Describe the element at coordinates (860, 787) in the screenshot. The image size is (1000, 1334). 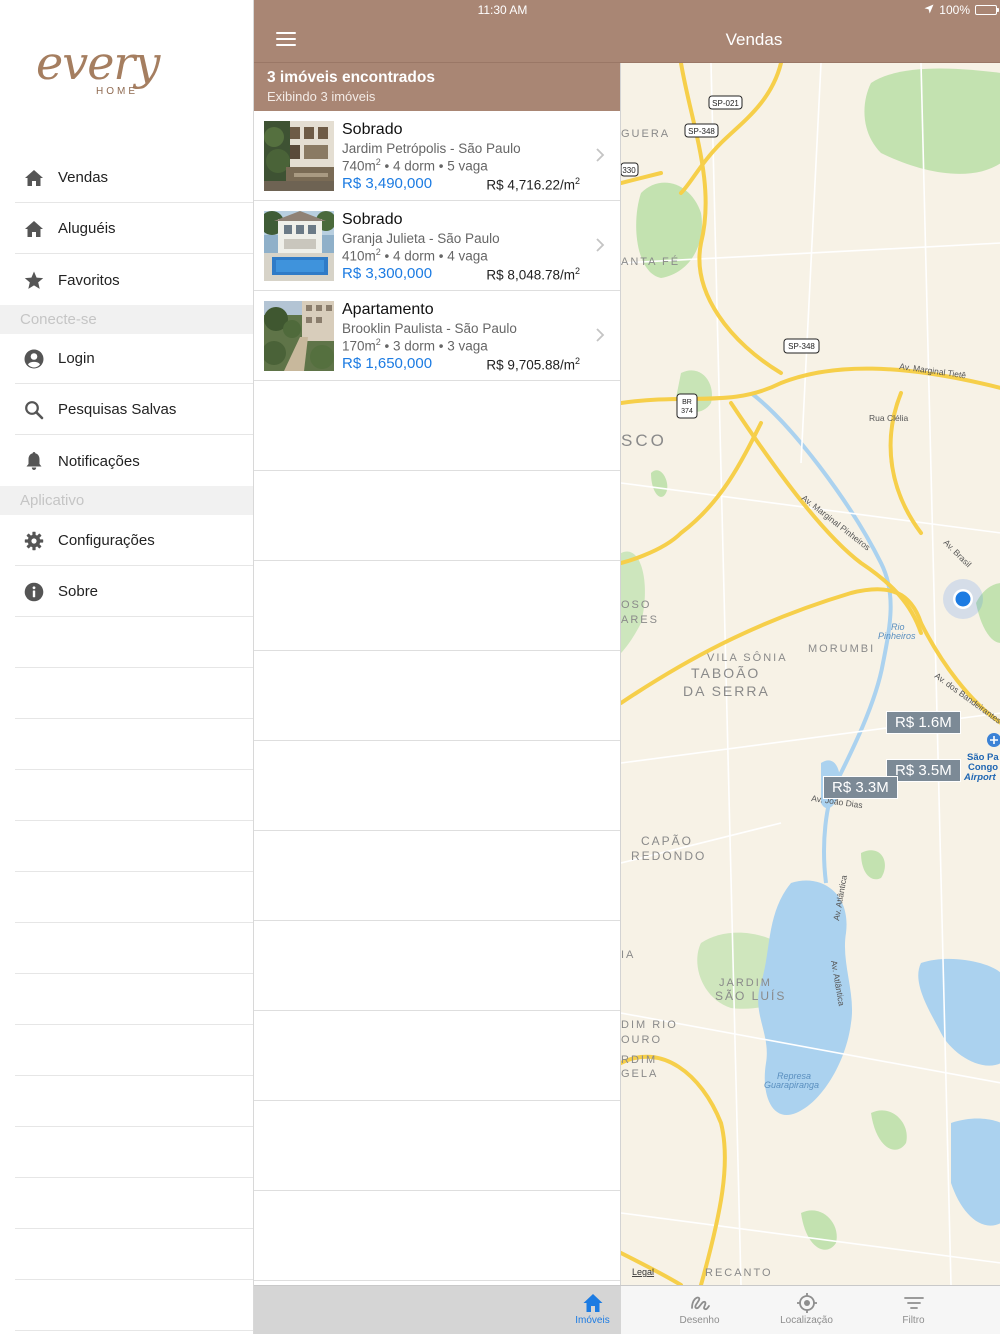
I see `price-tag: R$ 3.3M` at that location.